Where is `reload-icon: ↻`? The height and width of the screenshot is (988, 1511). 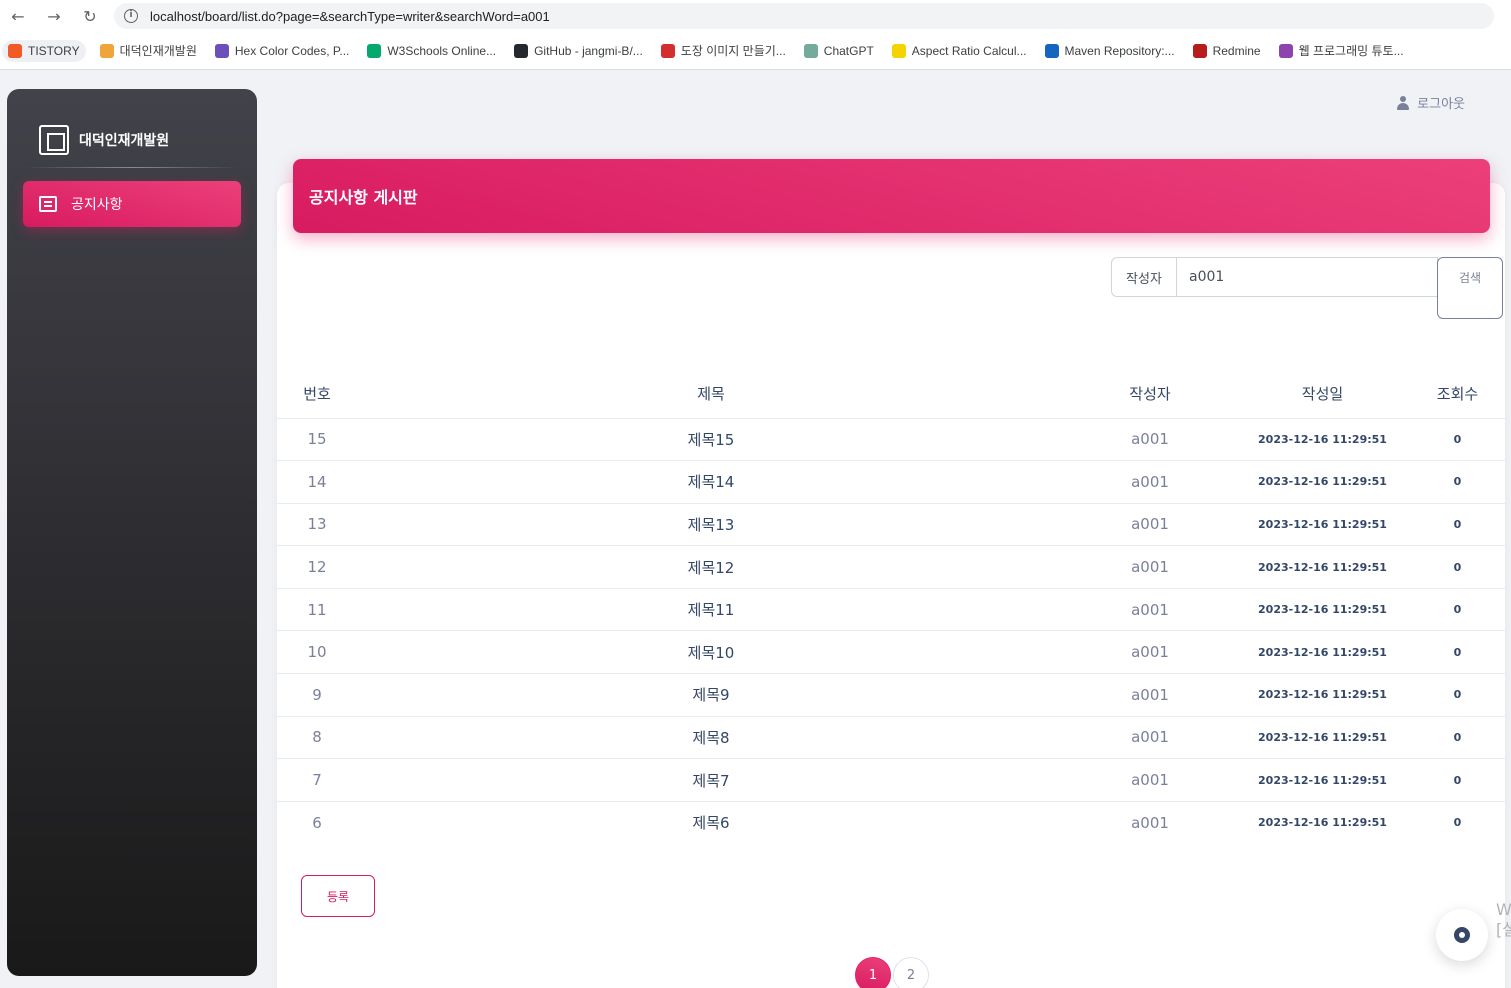
reload-icon: ↻ is located at coordinates (90, 16).